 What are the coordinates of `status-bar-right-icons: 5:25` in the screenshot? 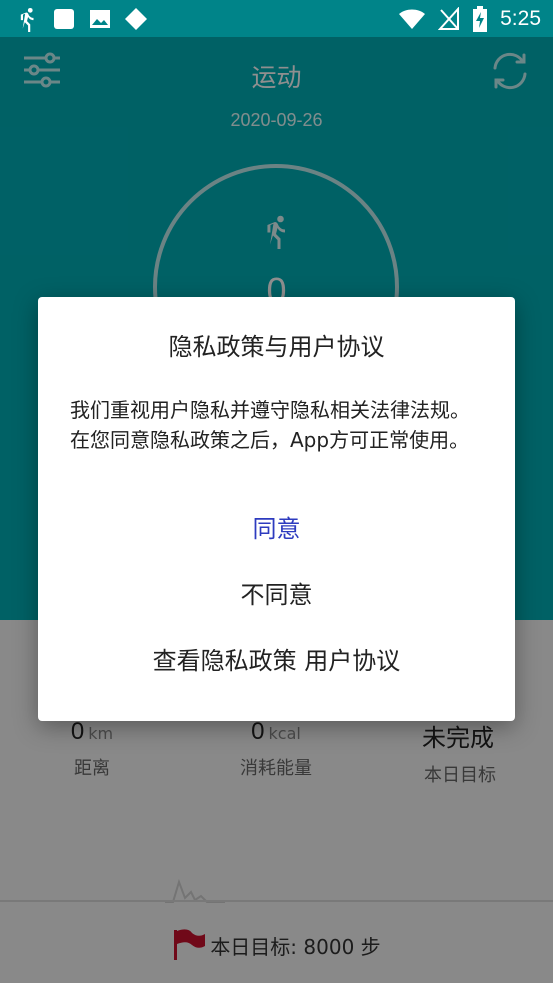 It's located at (469, 19).